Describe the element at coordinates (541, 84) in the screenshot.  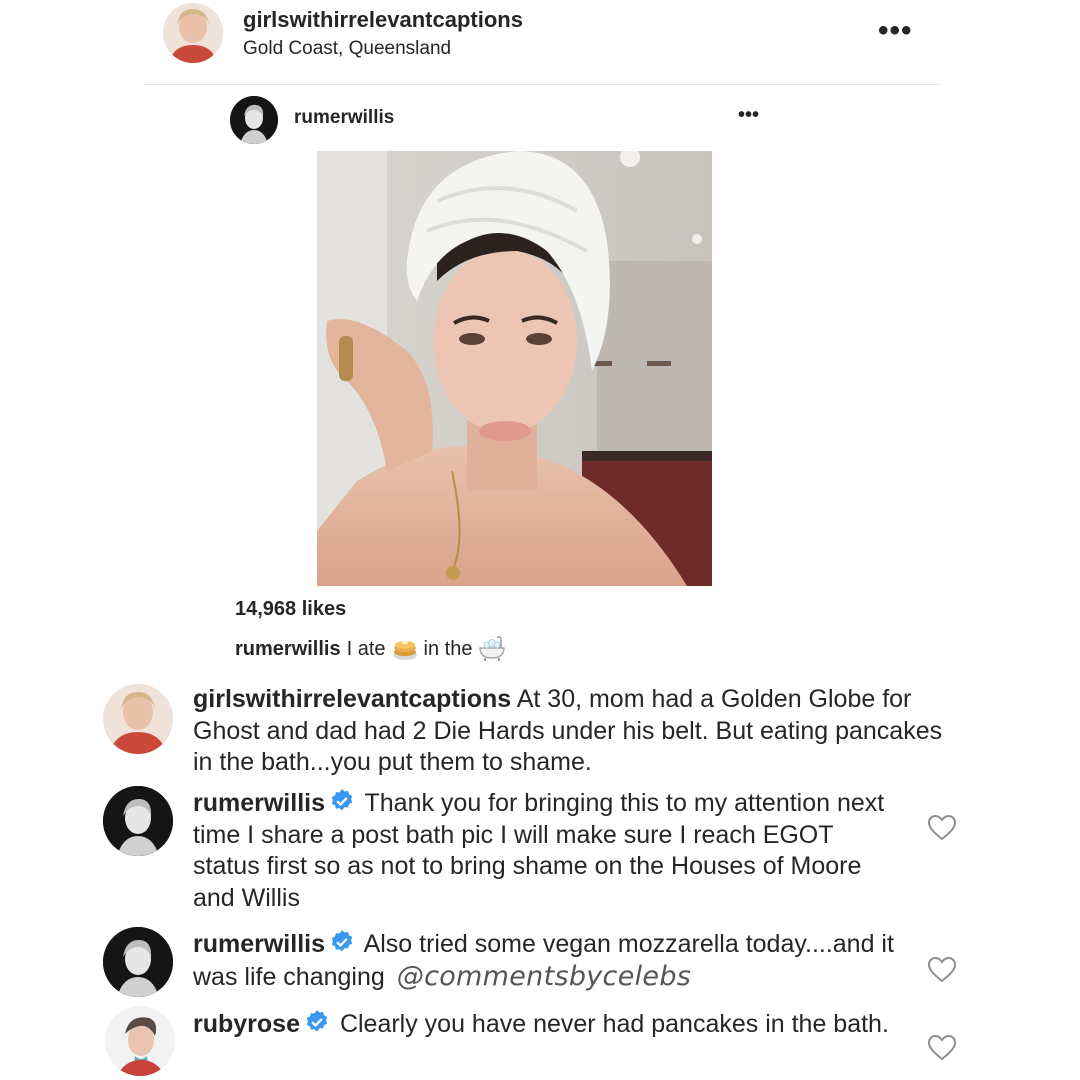
I see `header-divider` at that location.